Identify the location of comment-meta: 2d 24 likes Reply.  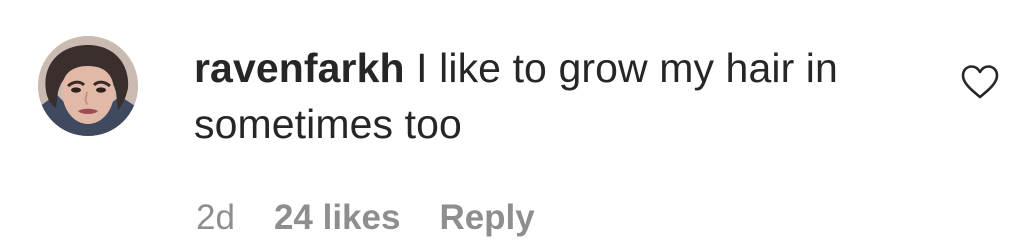
(365, 218).